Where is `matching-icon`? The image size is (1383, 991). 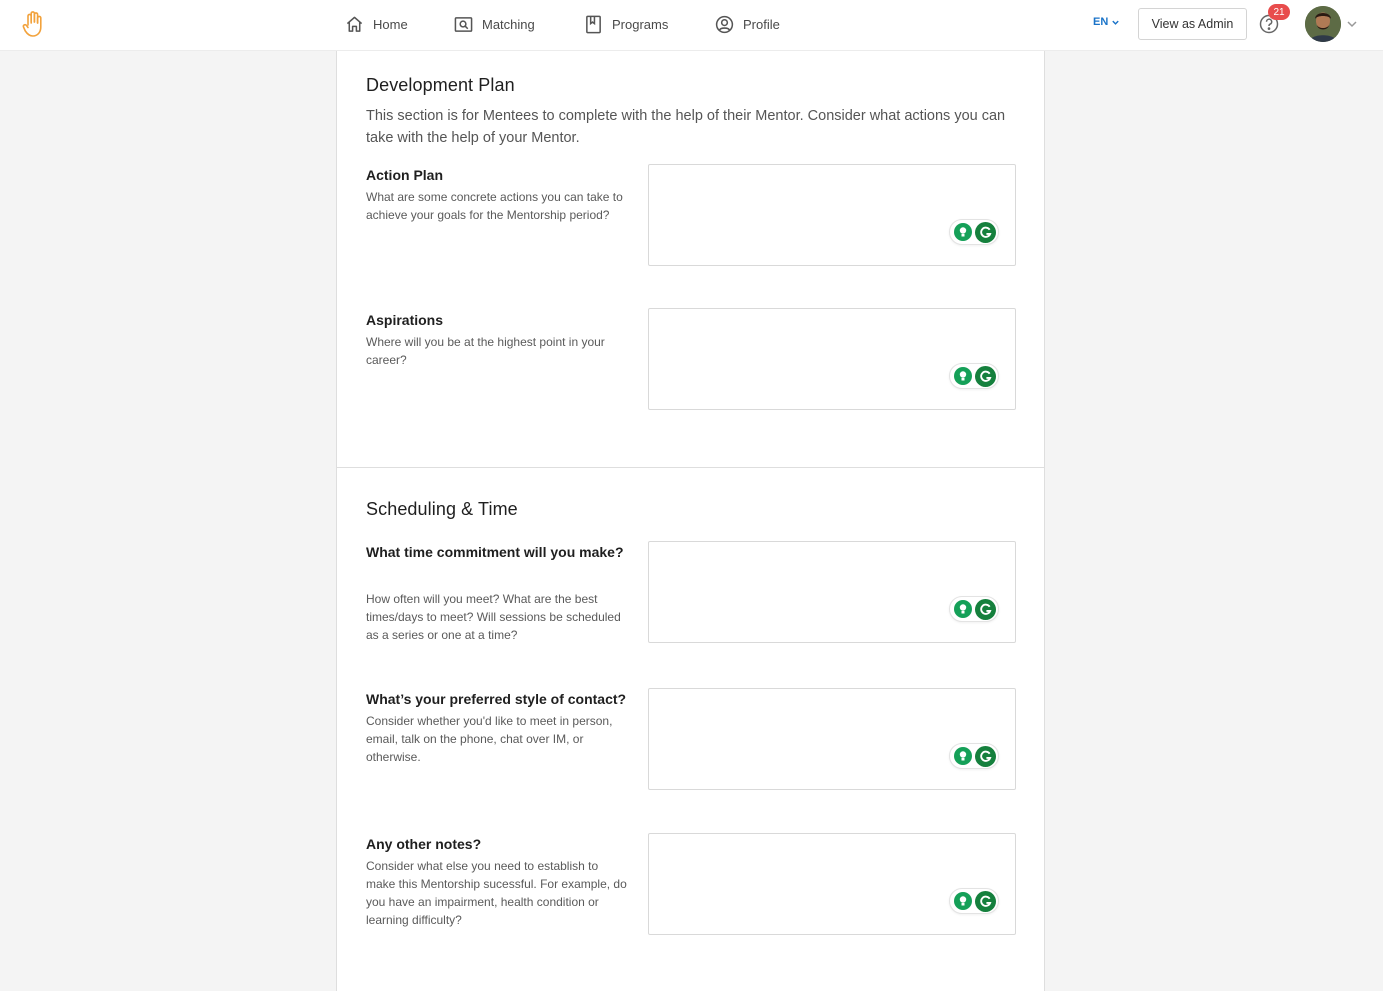
matching-icon is located at coordinates (463, 24).